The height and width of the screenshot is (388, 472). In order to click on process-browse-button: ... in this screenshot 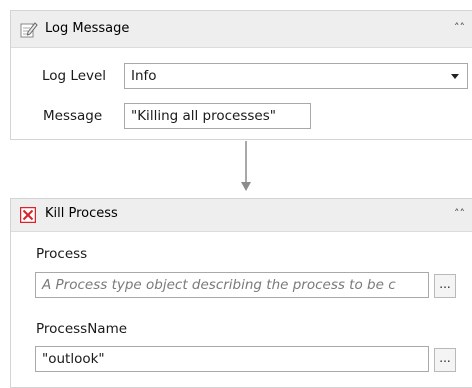, I will do `click(445, 286)`.